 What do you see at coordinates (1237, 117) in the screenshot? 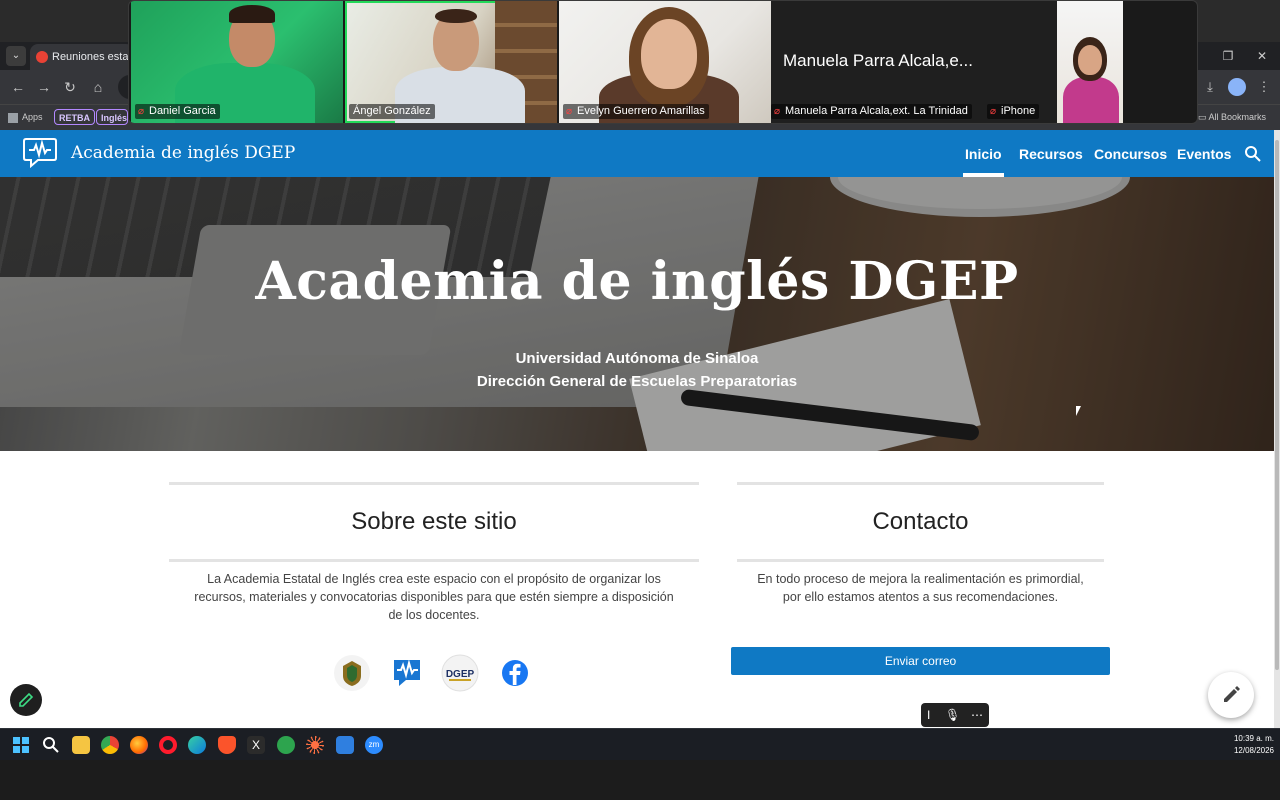
I see `all-bookmarks-label: All Bookmarks` at bounding box center [1237, 117].